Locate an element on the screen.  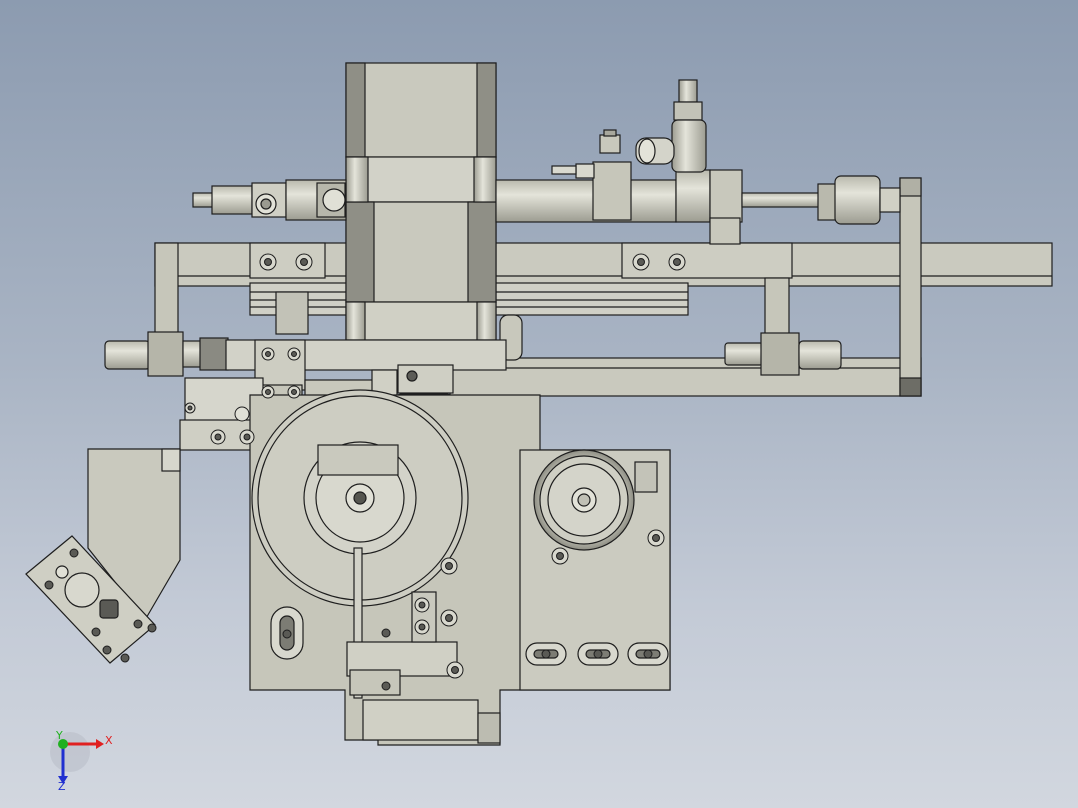
y-axis-label: Y is located at coordinates (59, 735).